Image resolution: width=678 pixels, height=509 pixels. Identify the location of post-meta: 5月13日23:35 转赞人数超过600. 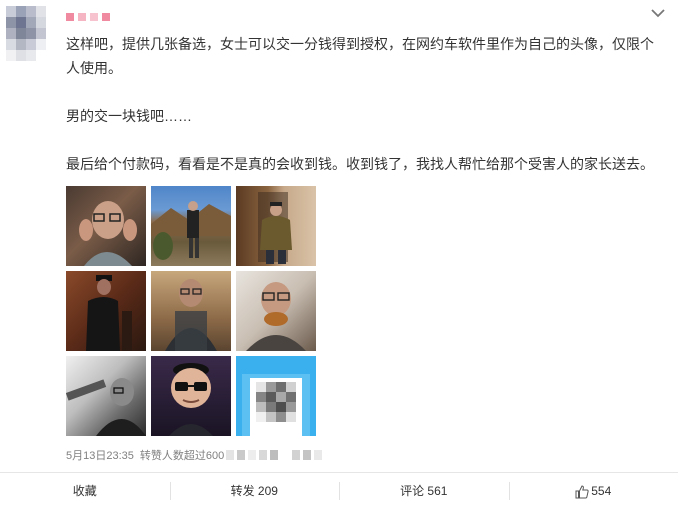
(194, 455).